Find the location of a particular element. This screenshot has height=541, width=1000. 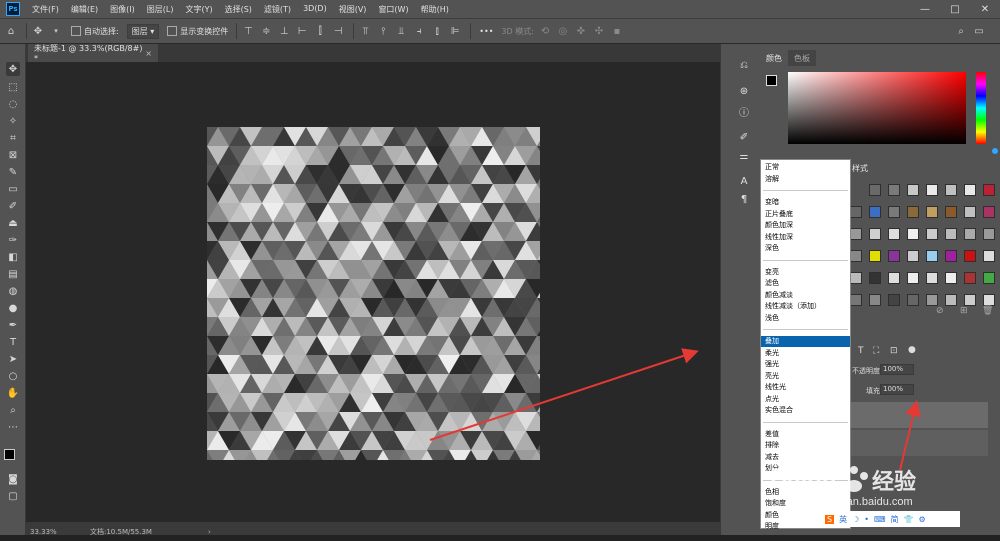

properties-icon: ⚌ is located at coordinates (744, 156).